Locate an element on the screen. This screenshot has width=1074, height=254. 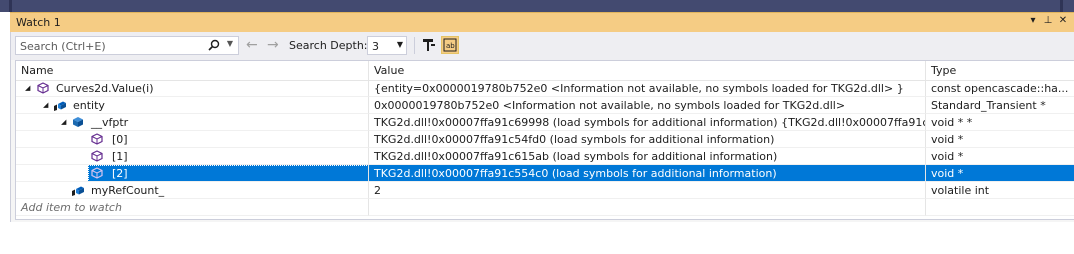
search-previous-icon: ← is located at coordinates (252, 45).